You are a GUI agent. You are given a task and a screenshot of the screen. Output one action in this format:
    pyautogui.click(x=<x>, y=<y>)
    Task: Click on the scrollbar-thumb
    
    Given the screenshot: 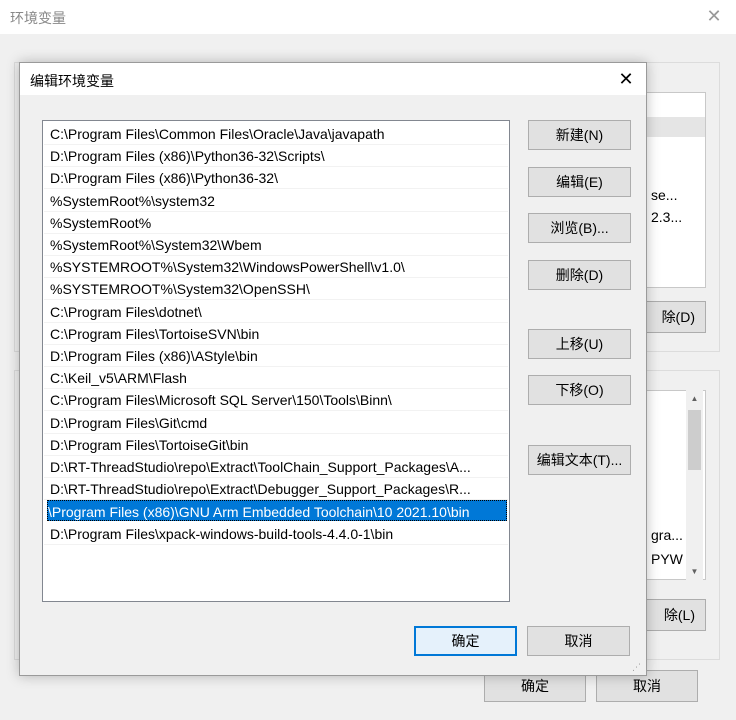 What is the action you would take?
    pyautogui.click(x=694, y=440)
    